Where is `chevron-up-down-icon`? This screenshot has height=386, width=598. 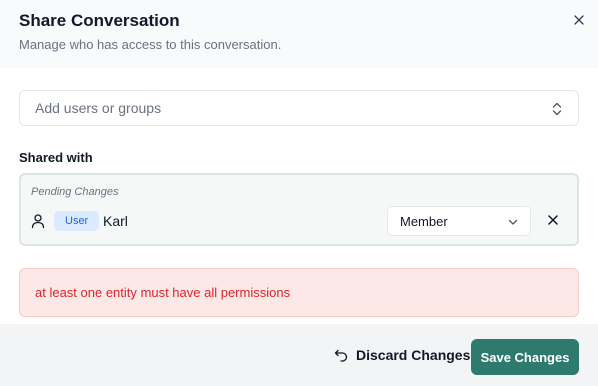 chevron-up-down-icon is located at coordinates (557, 109).